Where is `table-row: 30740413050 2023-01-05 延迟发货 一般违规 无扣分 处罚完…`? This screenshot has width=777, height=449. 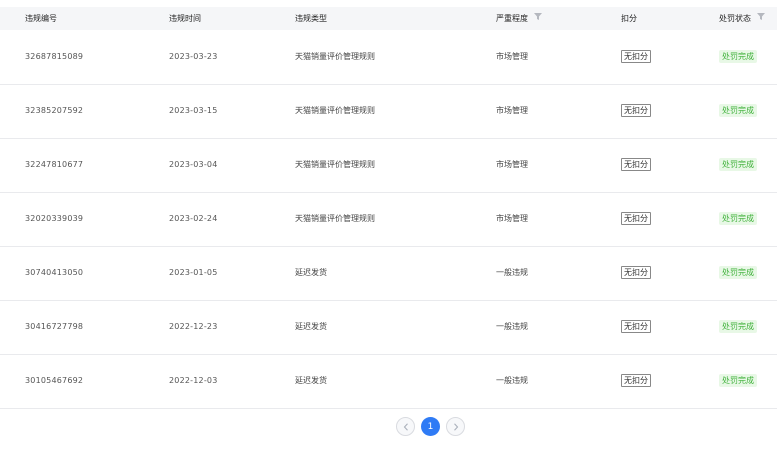 table-row: 30740413050 2023-01-05 延迟发货 一般违规 无扣分 处罚完… is located at coordinates (388, 273).